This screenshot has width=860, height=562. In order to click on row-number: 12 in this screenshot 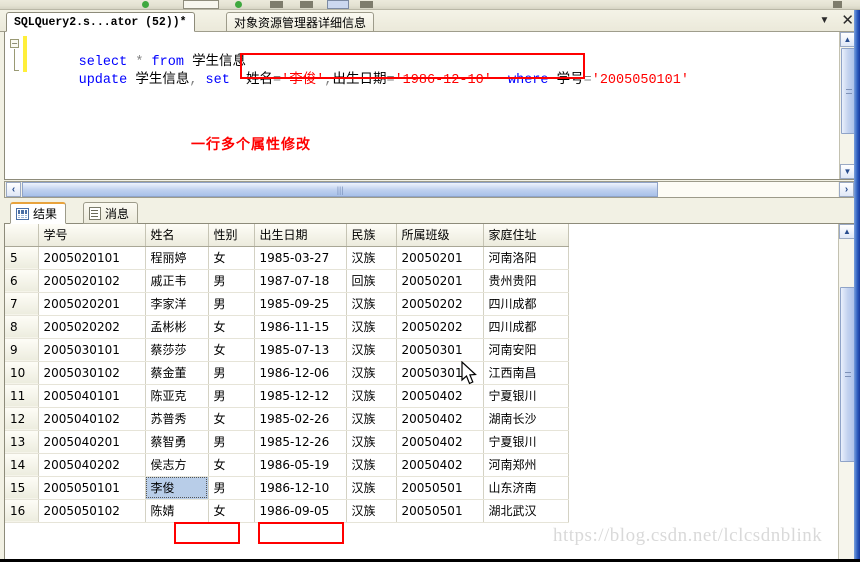, I will do `click(22, 419)`.